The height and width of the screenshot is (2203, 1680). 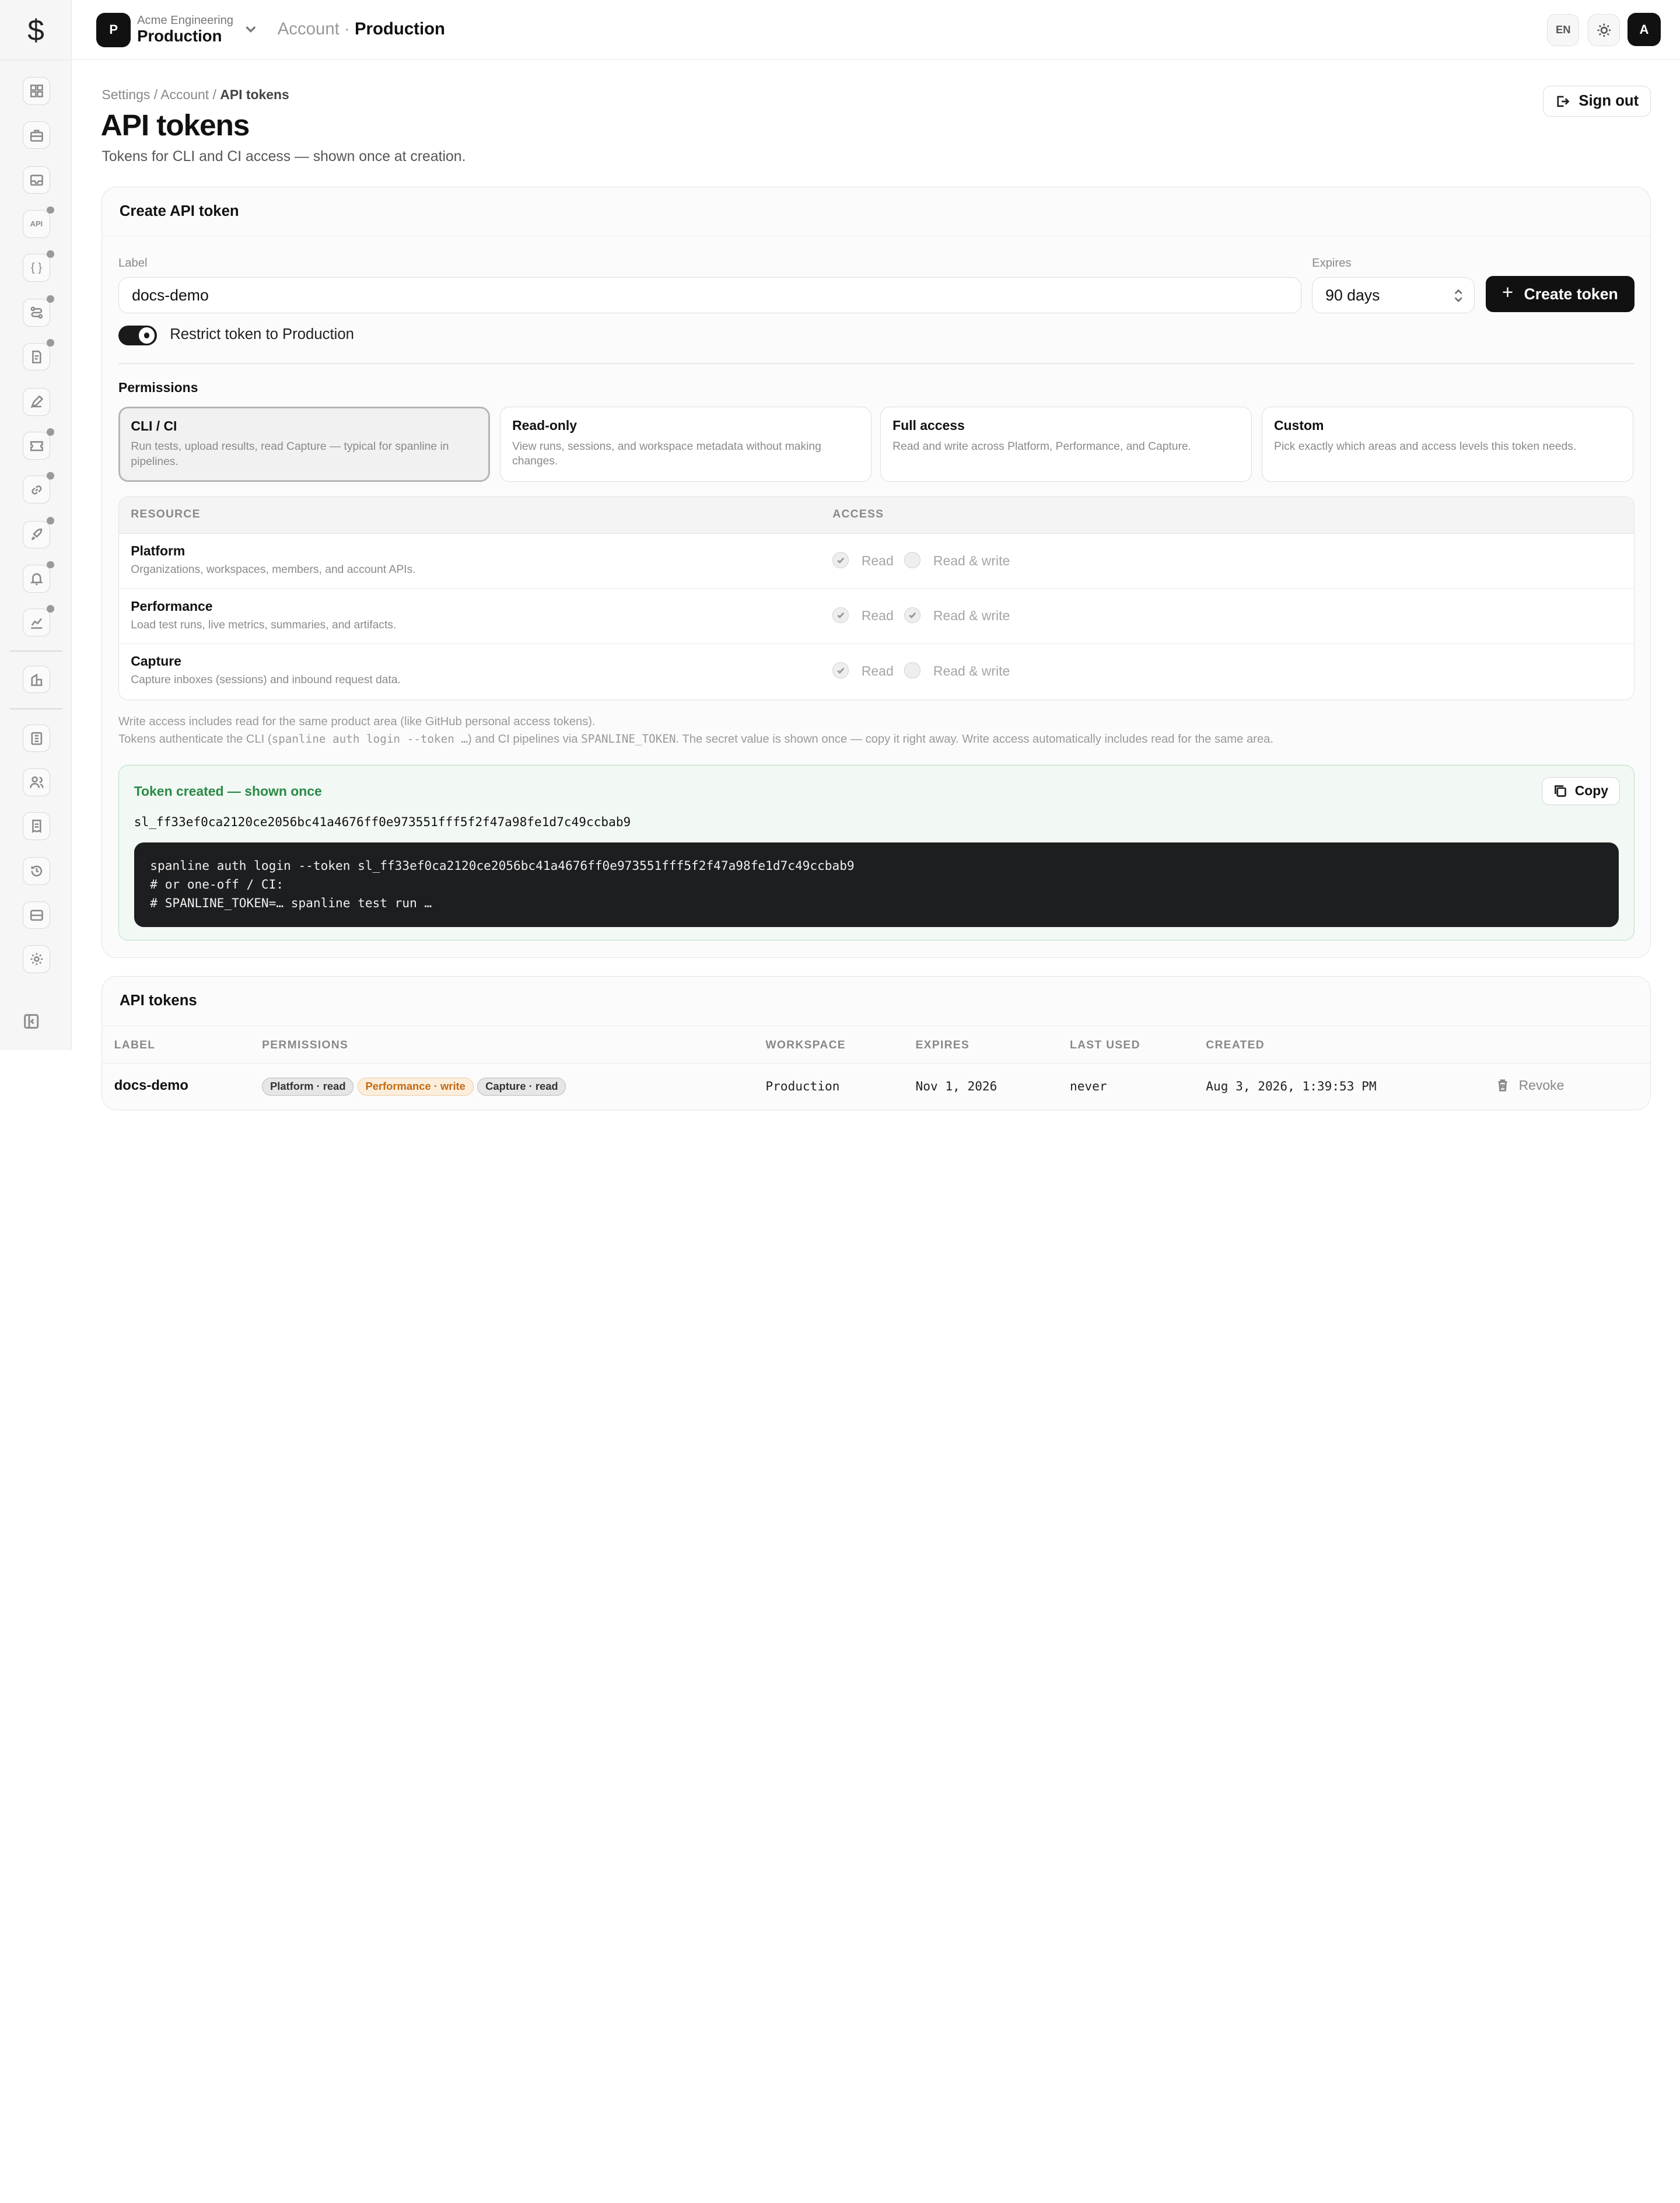 I want to click on note-text: Tokens authenticate the CLI (, so click(x=195, y=739).